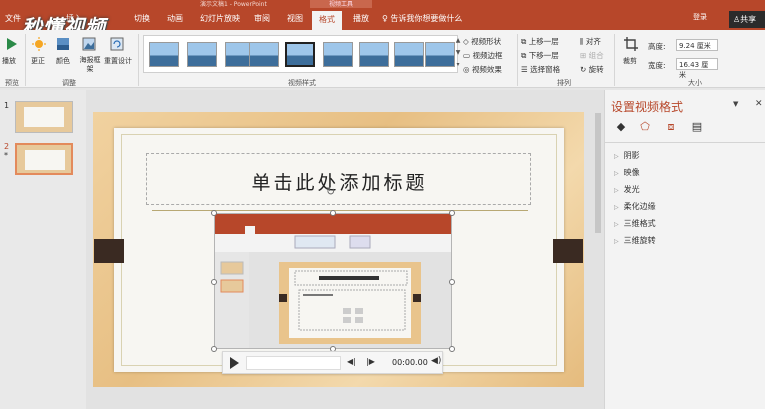 This screenshot has height=409, width=765. What do you see at coordinates (545, 69) in the screenshot?
I see `selection-pane-label: 选择窗格` at bounding box center [545, 69].